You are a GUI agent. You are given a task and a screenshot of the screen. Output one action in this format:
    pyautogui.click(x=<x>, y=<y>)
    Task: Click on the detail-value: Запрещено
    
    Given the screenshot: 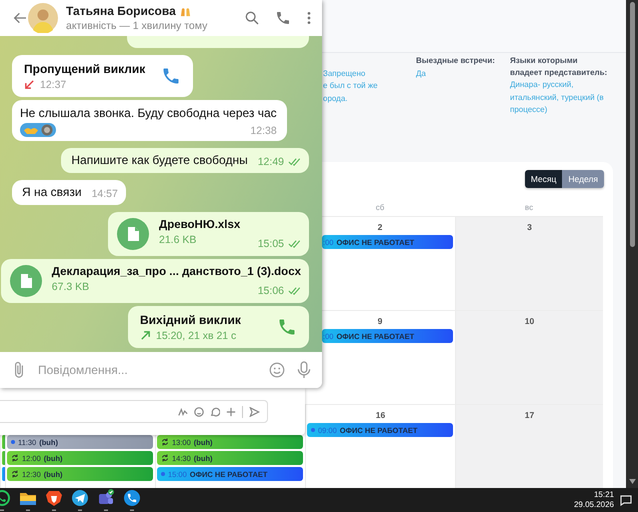 What is the action you would take?
    pyautogui.click(x=344, y=74)
    